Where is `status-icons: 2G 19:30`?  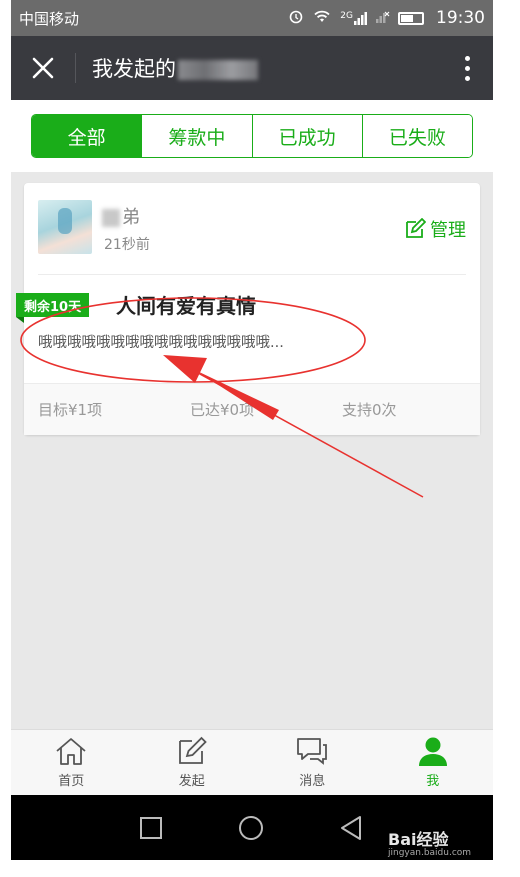
status-icons: 2G 19:30 is located at coordinates (386, 18).